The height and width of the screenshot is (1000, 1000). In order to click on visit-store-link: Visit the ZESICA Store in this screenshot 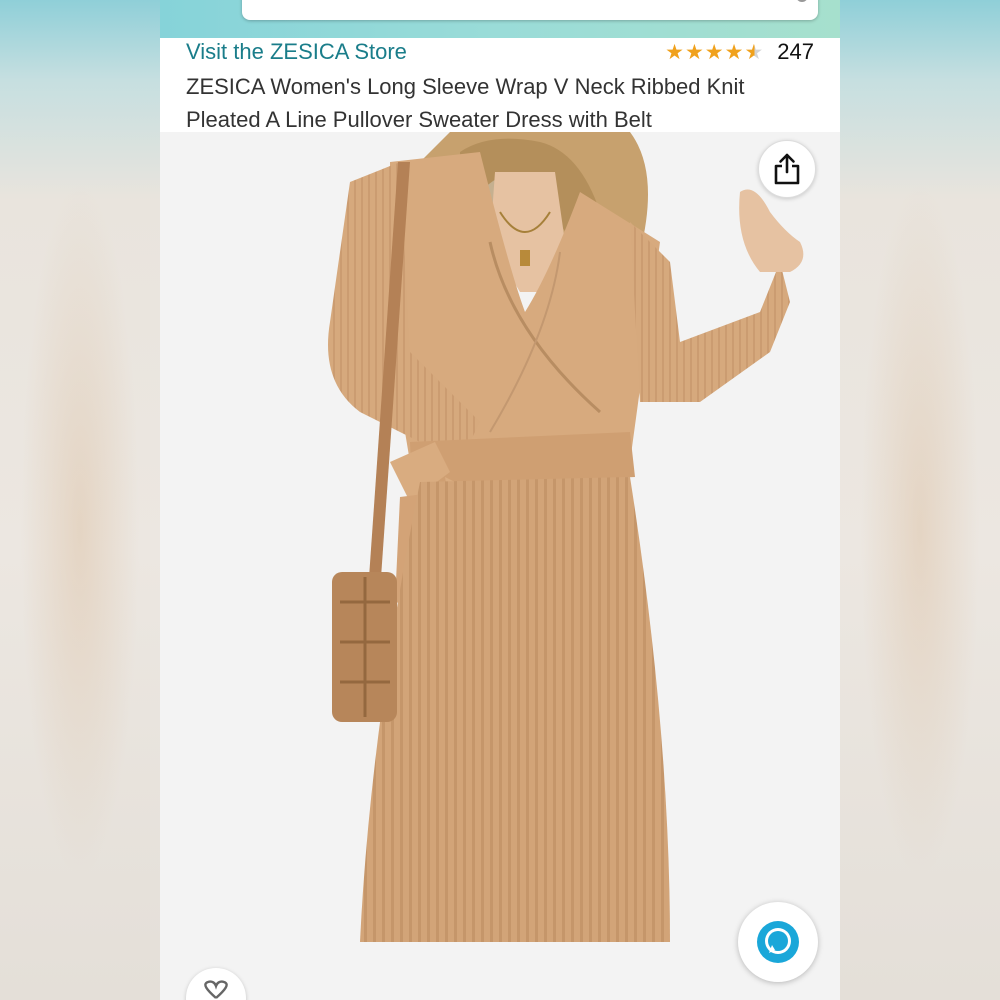, I will do `click(296, 52)`.